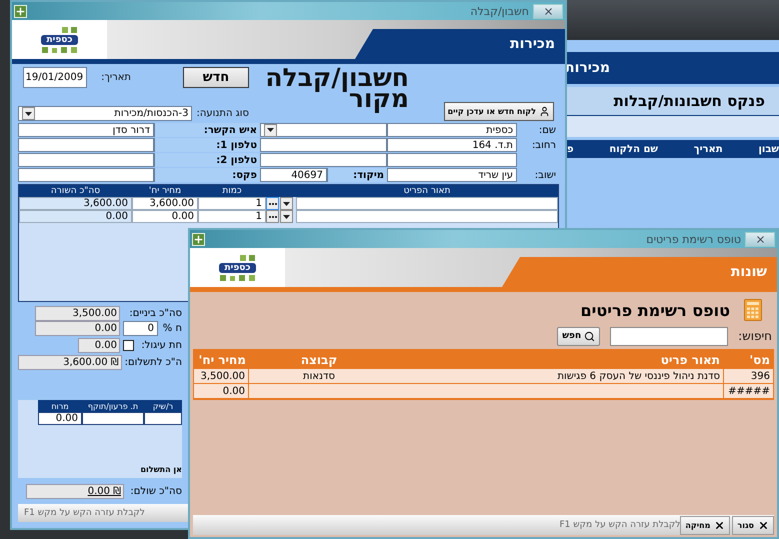 This screenshot has width=779, height=539. What do you see at coordinates (293, 175) in the screenshot?
I see `zip-field: 40697` at bounding box center [293, 175].